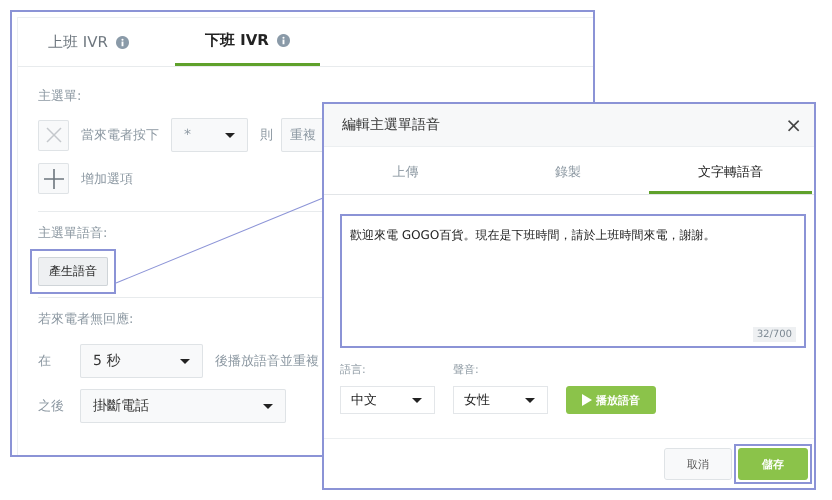 The width and height of the screenshot is (832, 500). Describe the element at coordinates (120, 135) in the screenshot. I see `option-label: 當來電者按下` at that location.